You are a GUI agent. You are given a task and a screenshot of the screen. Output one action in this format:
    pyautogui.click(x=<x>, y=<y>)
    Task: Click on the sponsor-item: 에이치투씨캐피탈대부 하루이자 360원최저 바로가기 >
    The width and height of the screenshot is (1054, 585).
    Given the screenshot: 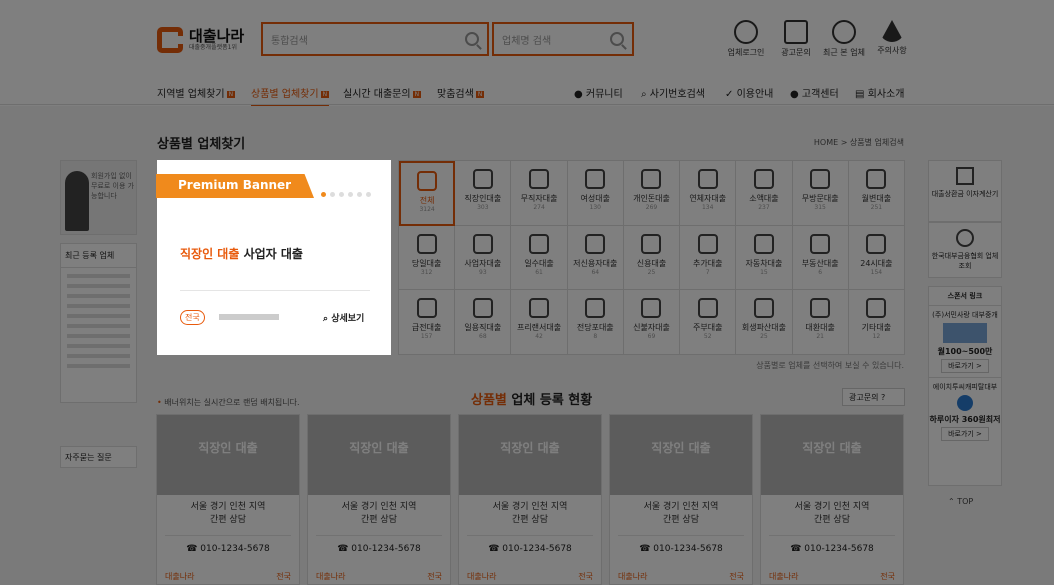 What is the action you would take?
    pyautogui.click(x=965, y=411)
    